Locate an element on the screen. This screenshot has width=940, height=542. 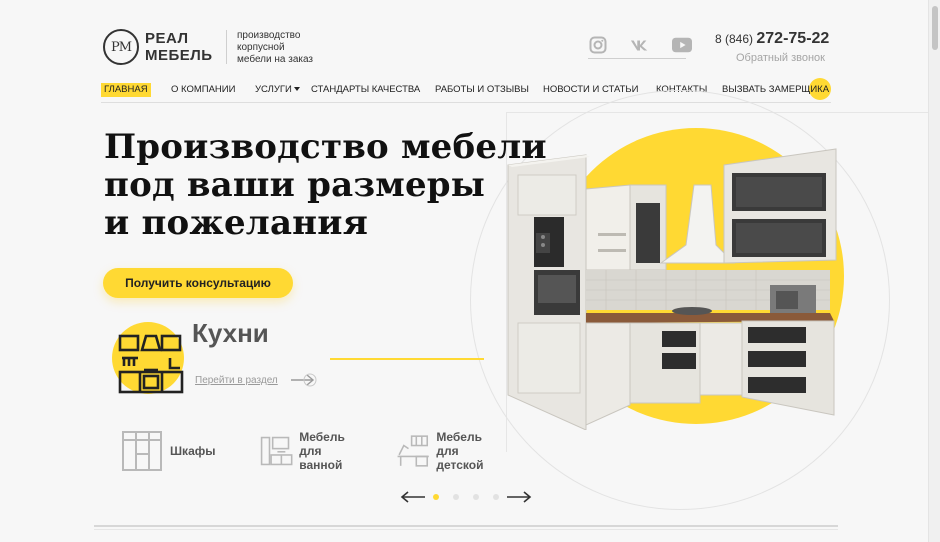
nav-item-quality: СТАНДАРТЫ КАЧЕСТВА is located at coordinates (365, 90).